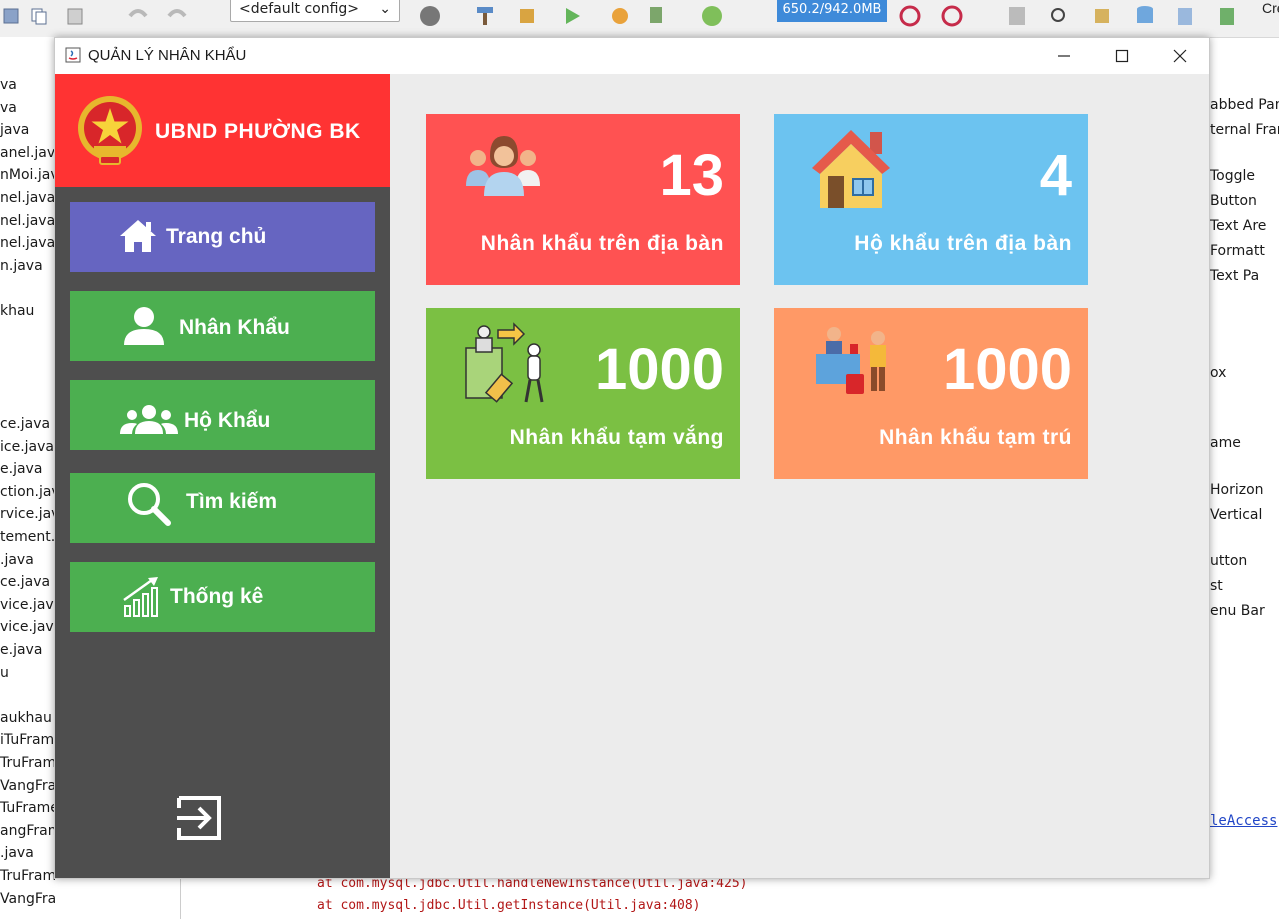 This screenshot has width=1279, height=919. Describe the element at coordinates (1236, 515) in the screenshot. I see `palette-item: Vertical` at that location.